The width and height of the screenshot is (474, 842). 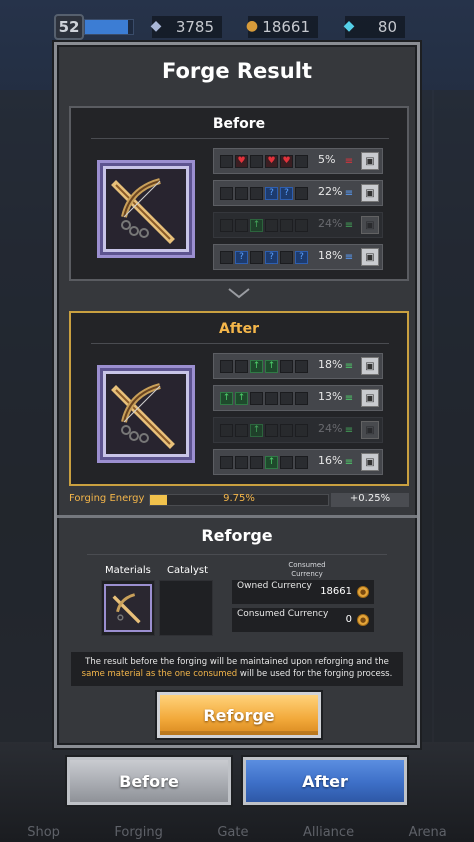 I want to click on after-label: After, so click(x=239, y=329).